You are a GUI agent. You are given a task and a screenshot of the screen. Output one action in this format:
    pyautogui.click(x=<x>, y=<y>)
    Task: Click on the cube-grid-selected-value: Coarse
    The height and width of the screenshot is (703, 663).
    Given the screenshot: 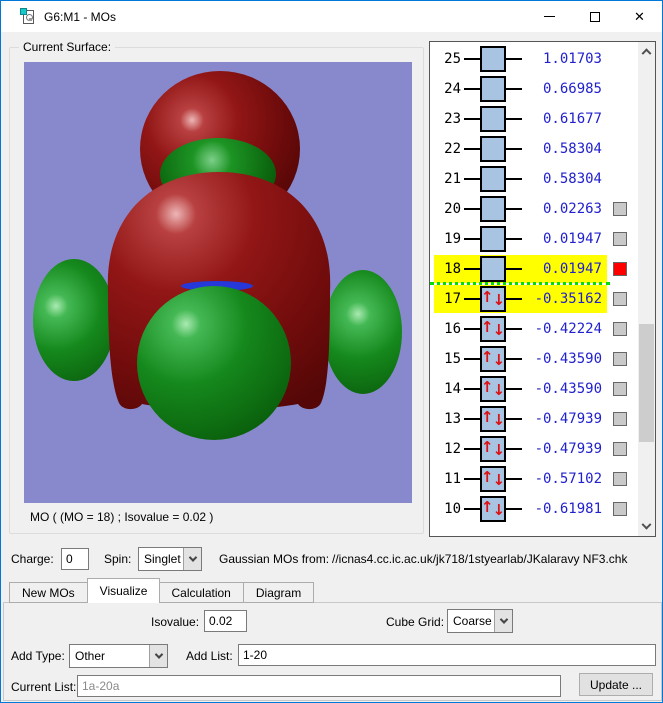 What is the action you would take?
    pyautogui.click(x=472, y=621)
    